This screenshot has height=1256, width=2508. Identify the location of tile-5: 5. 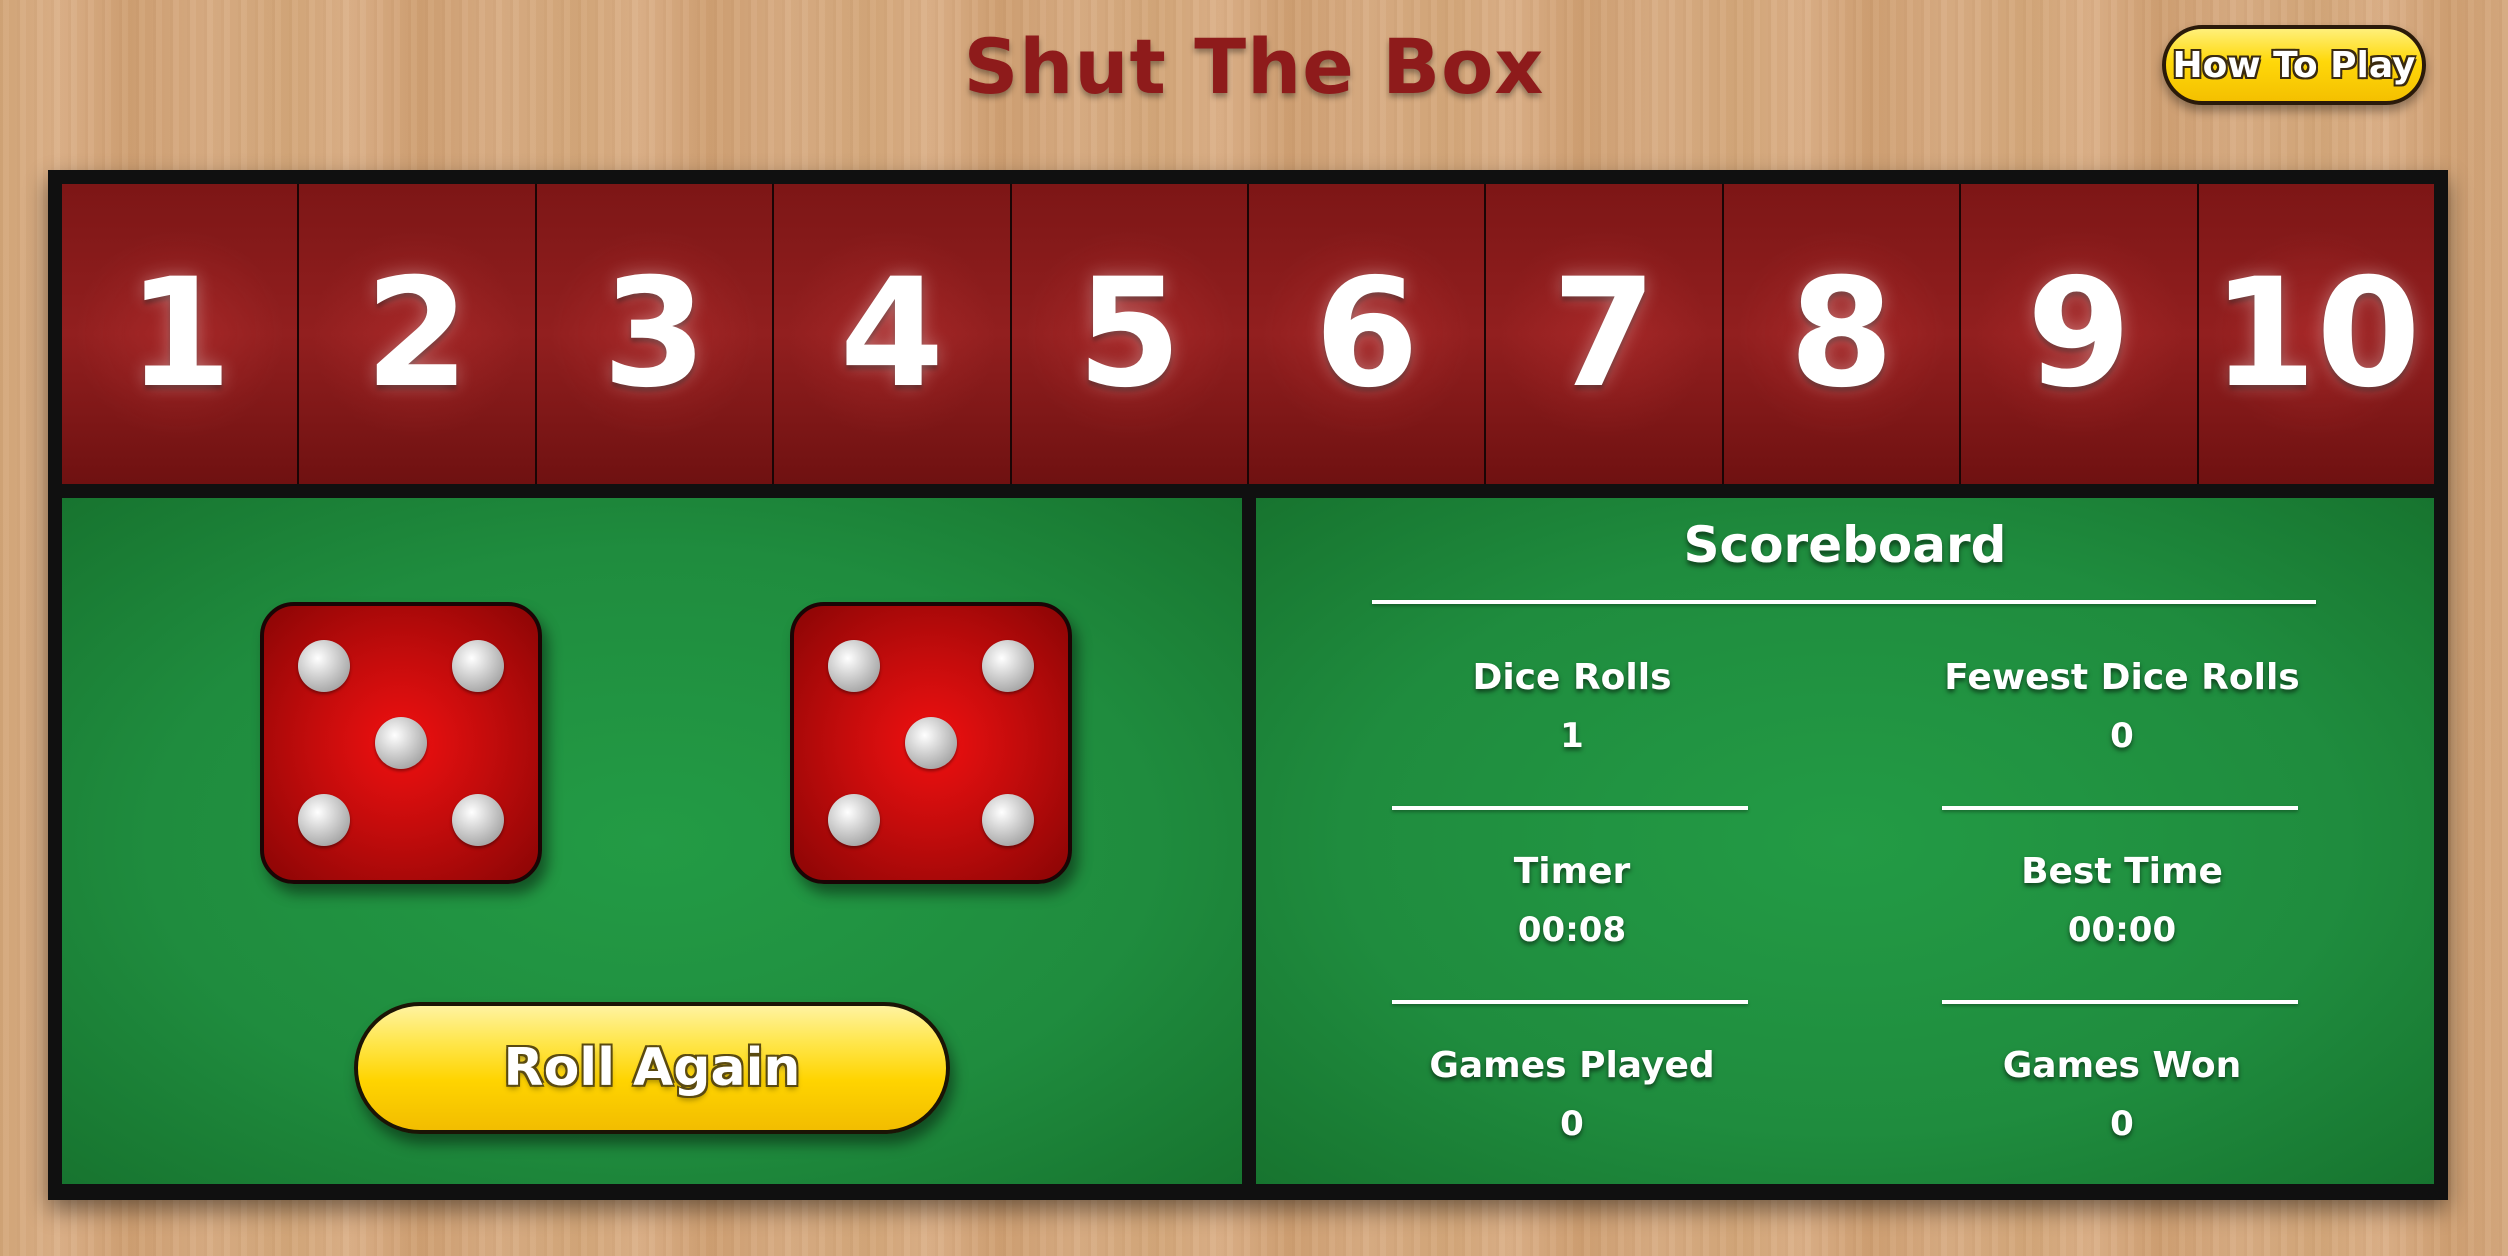
(1128, 334).